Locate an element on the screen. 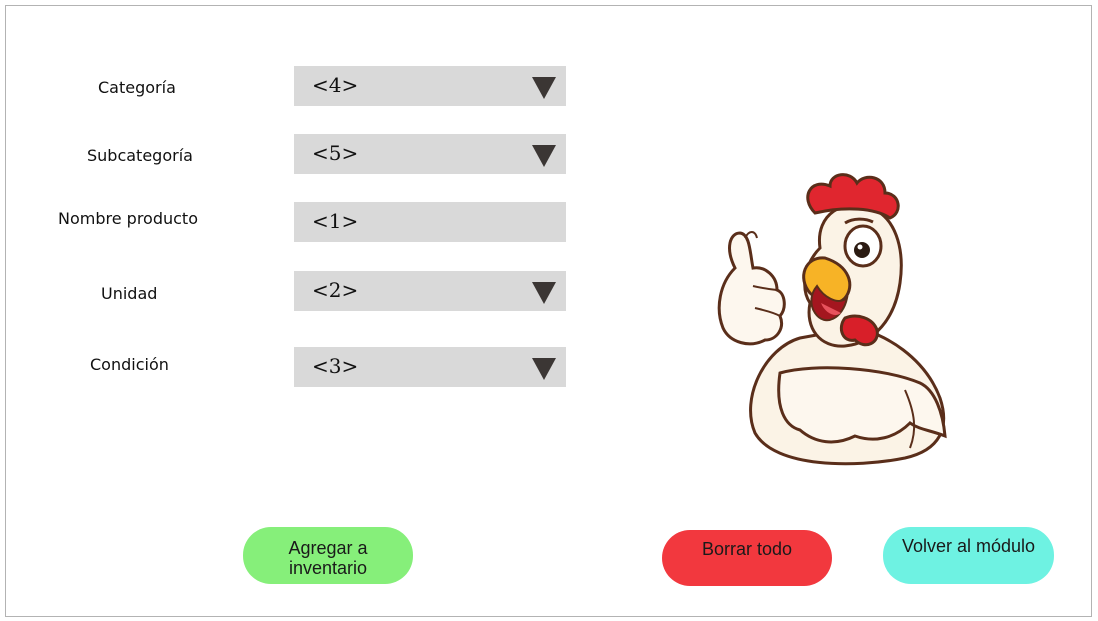  condition-value: <3> is located at coordinates (335, 366).